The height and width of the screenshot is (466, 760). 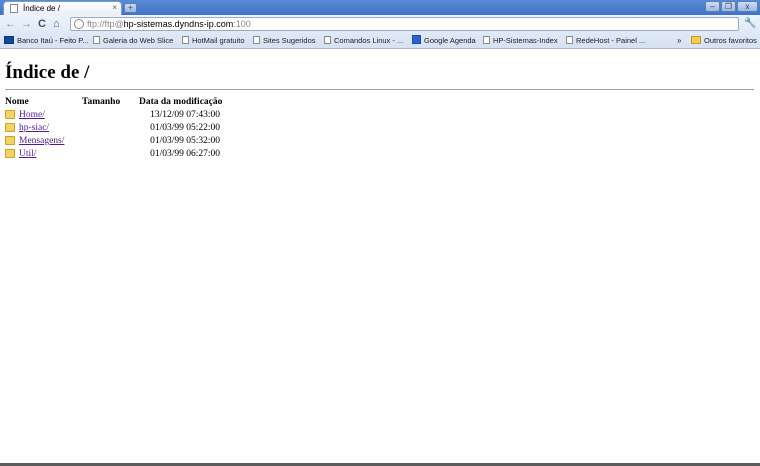 What do you see at coordinates (79, 24) in the screenshot?
I see `globe-icon` at bounding box center [79, 24].